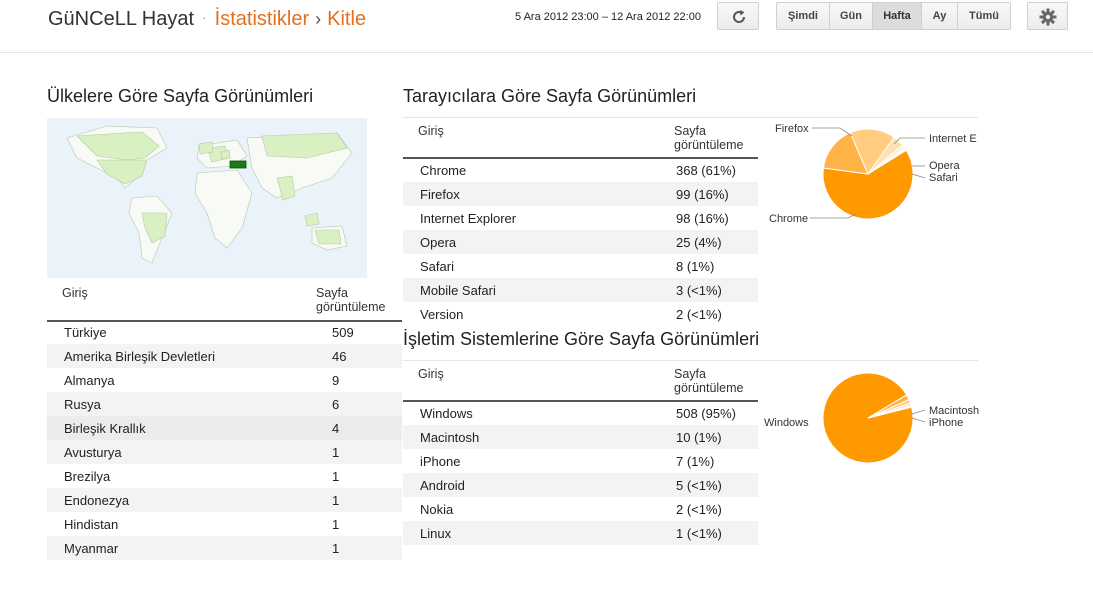 The height and width of the screenshot is (599, 1093). What do you see at coordinates (538, 242) in the screenshot?
I see `row-label: Opera` at bounding box center [538, 242].